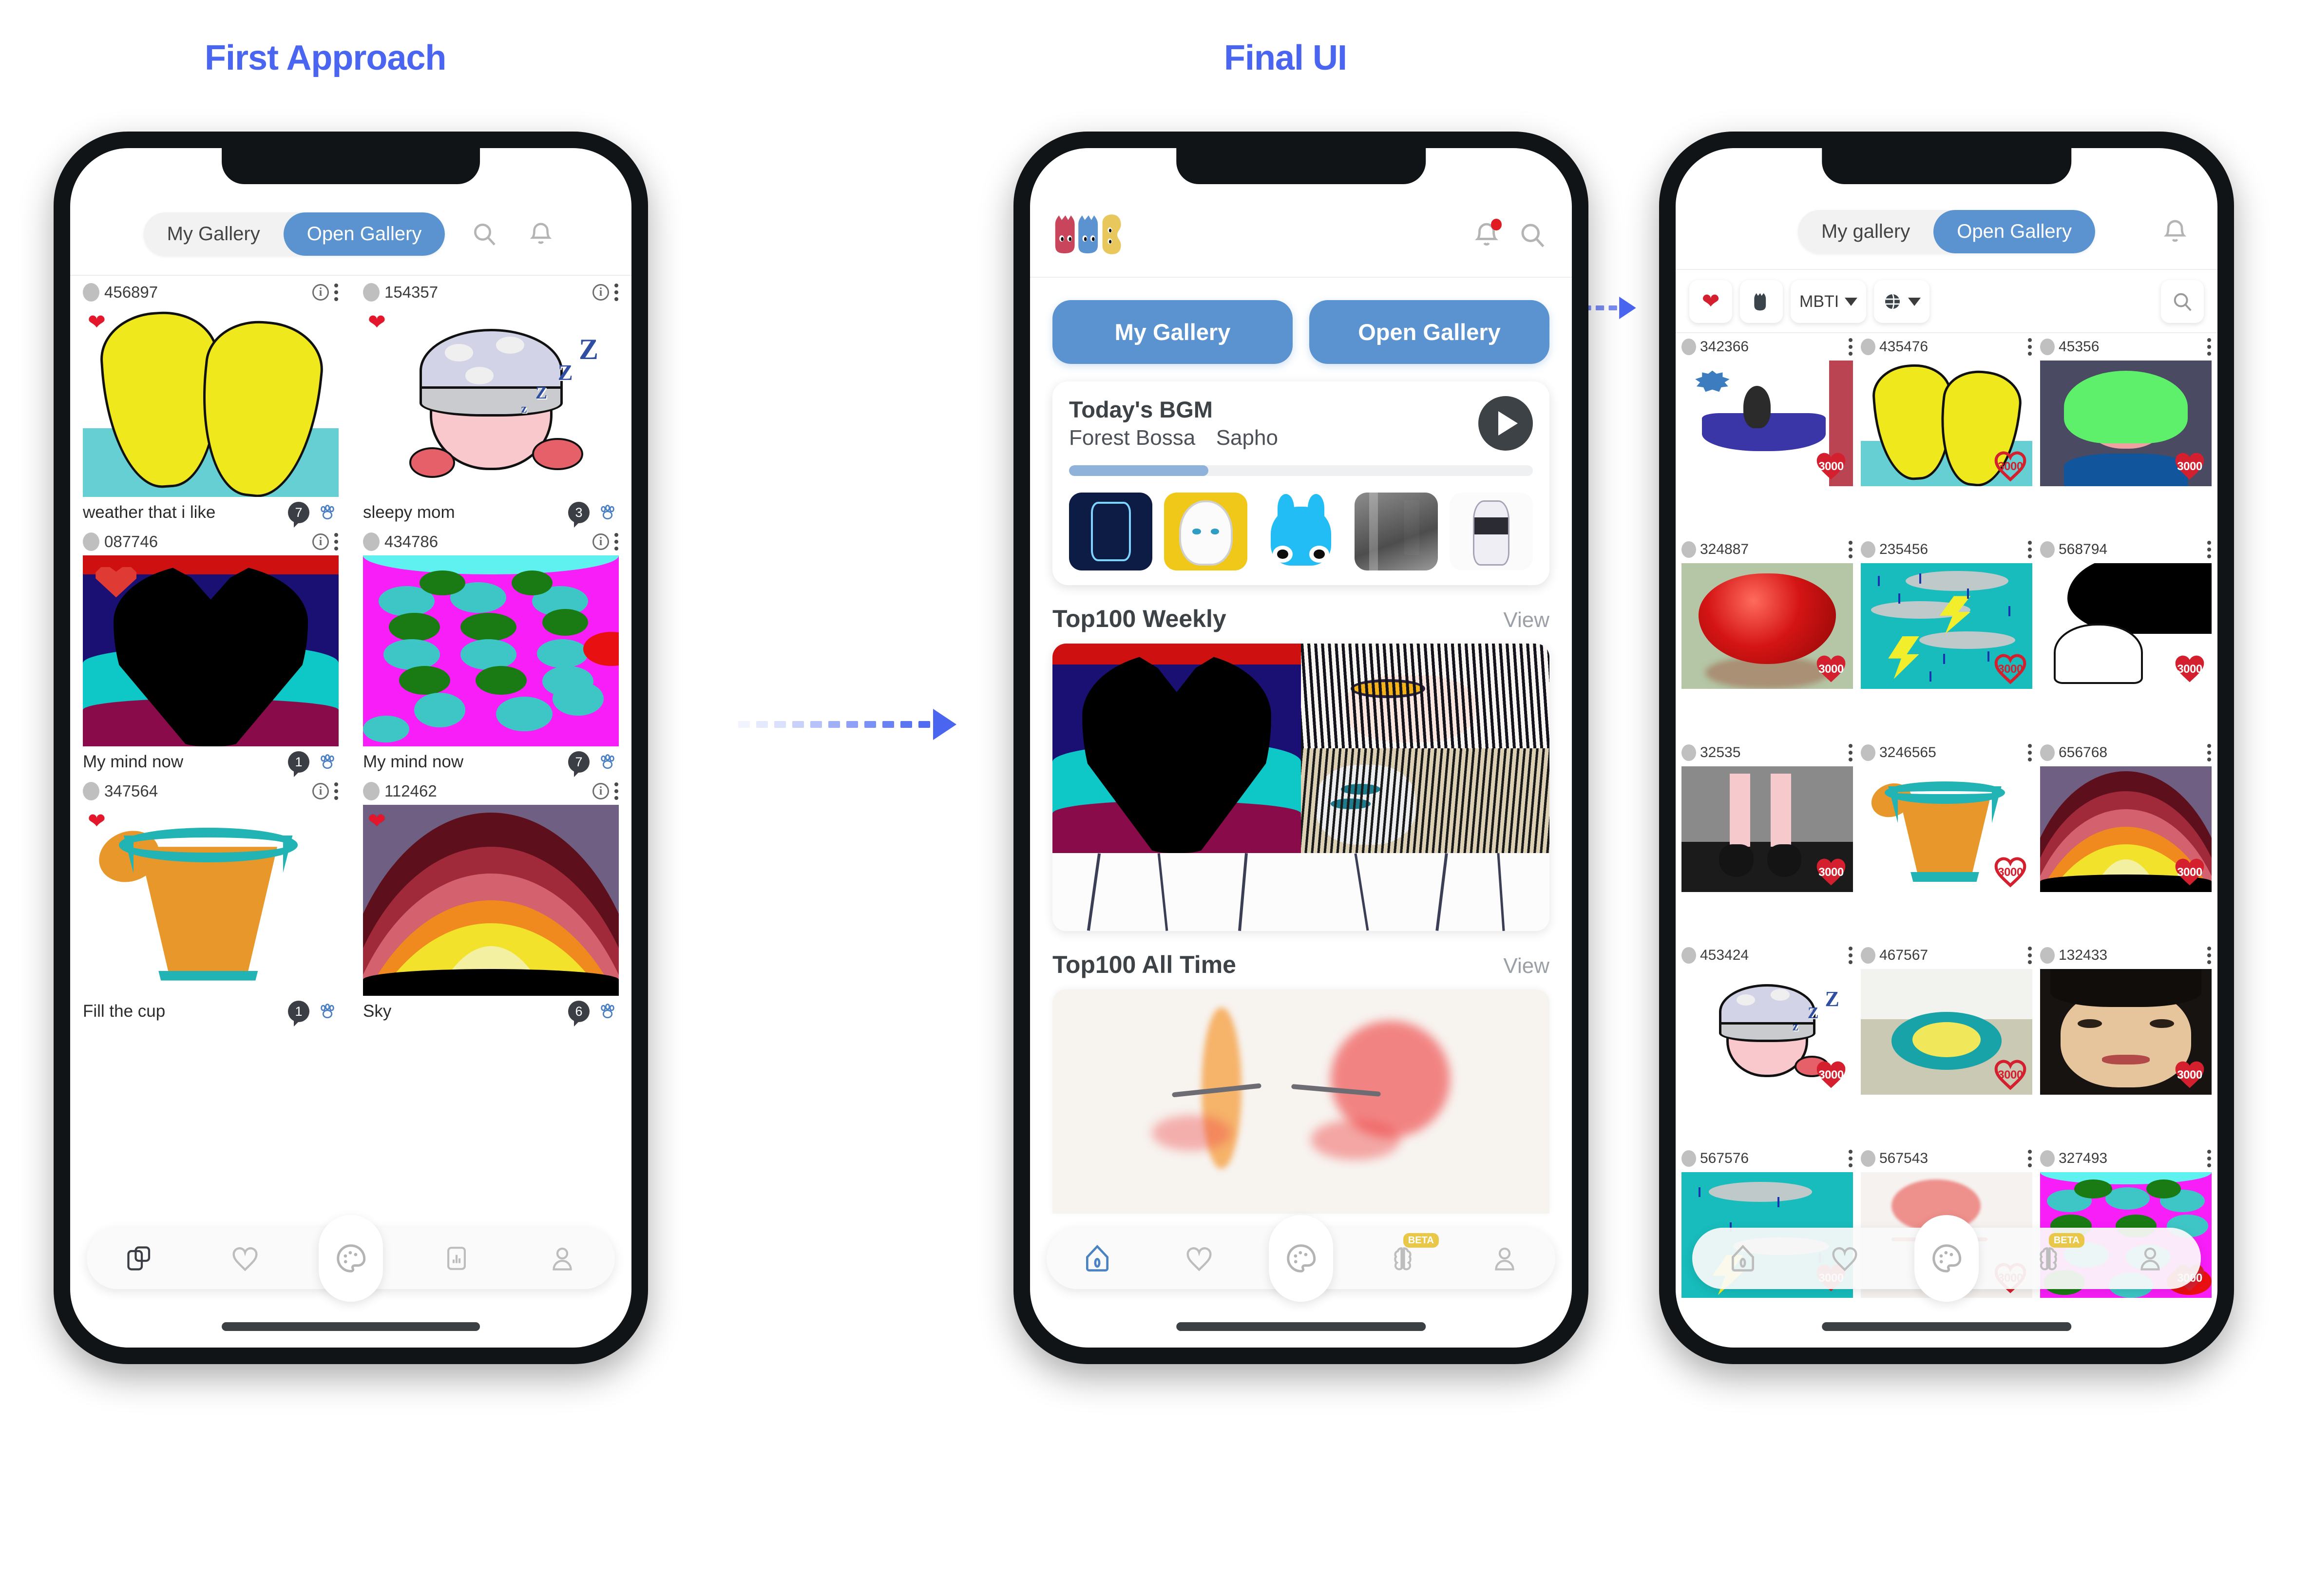  I want to click on gallery-card: 435476 3000, so click(1946, 435).